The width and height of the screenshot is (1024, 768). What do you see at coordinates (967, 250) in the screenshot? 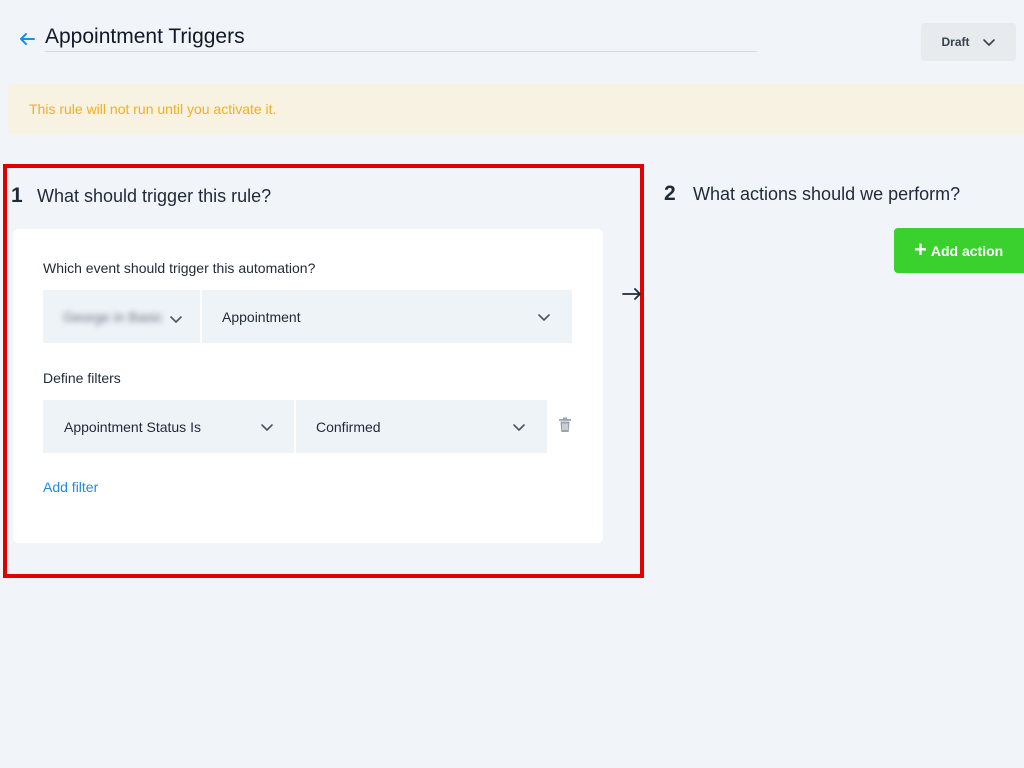
I see `add-action-label: Add action` at bounding box center [967, 250].